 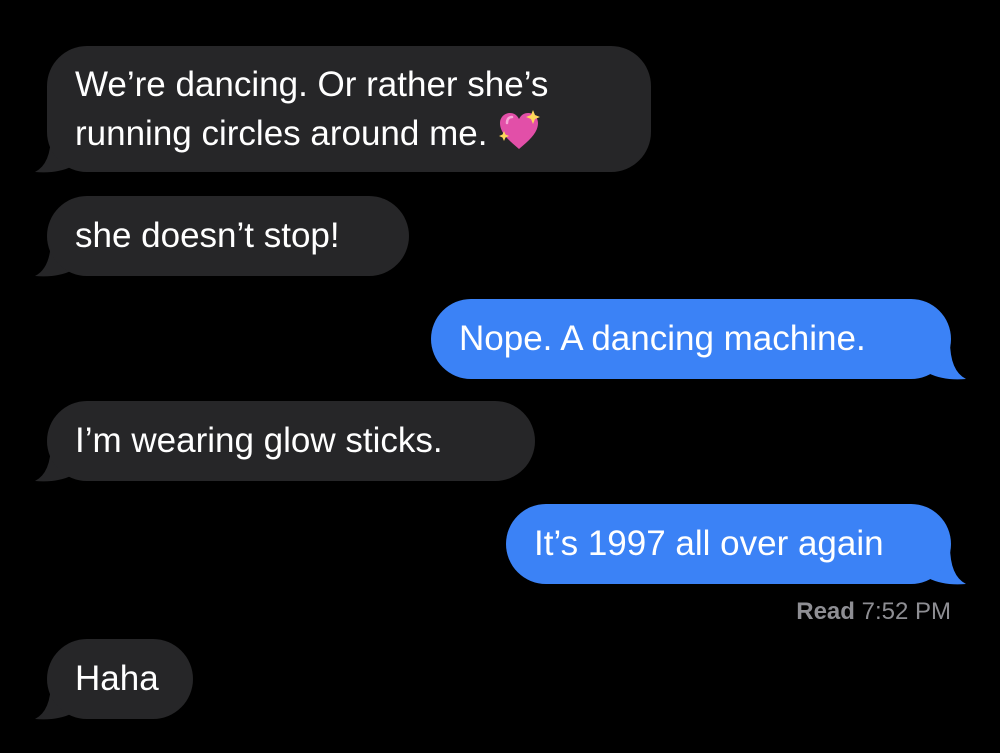 What do you see at coordinates (117, 678) in the screenshot?
I see `message-text: Haha` at bounding box center [117, 678].